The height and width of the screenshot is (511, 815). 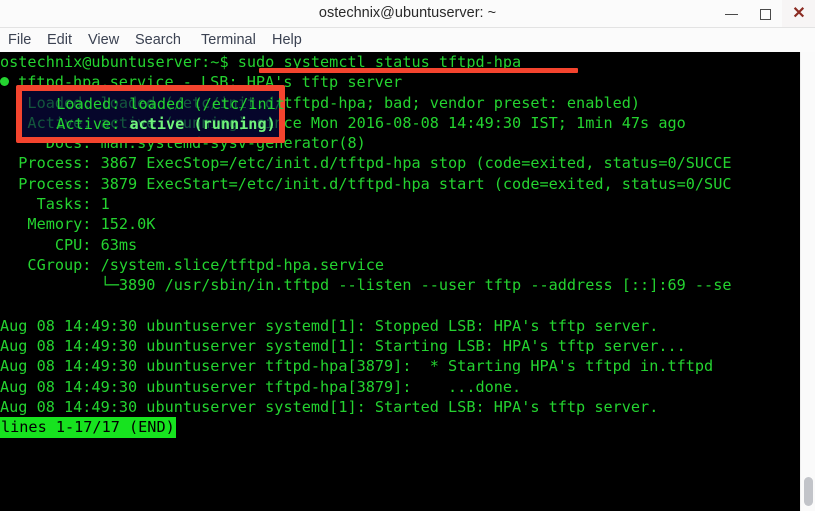 I want to click on menu-item-help: Help, so click(x=287, y=40).